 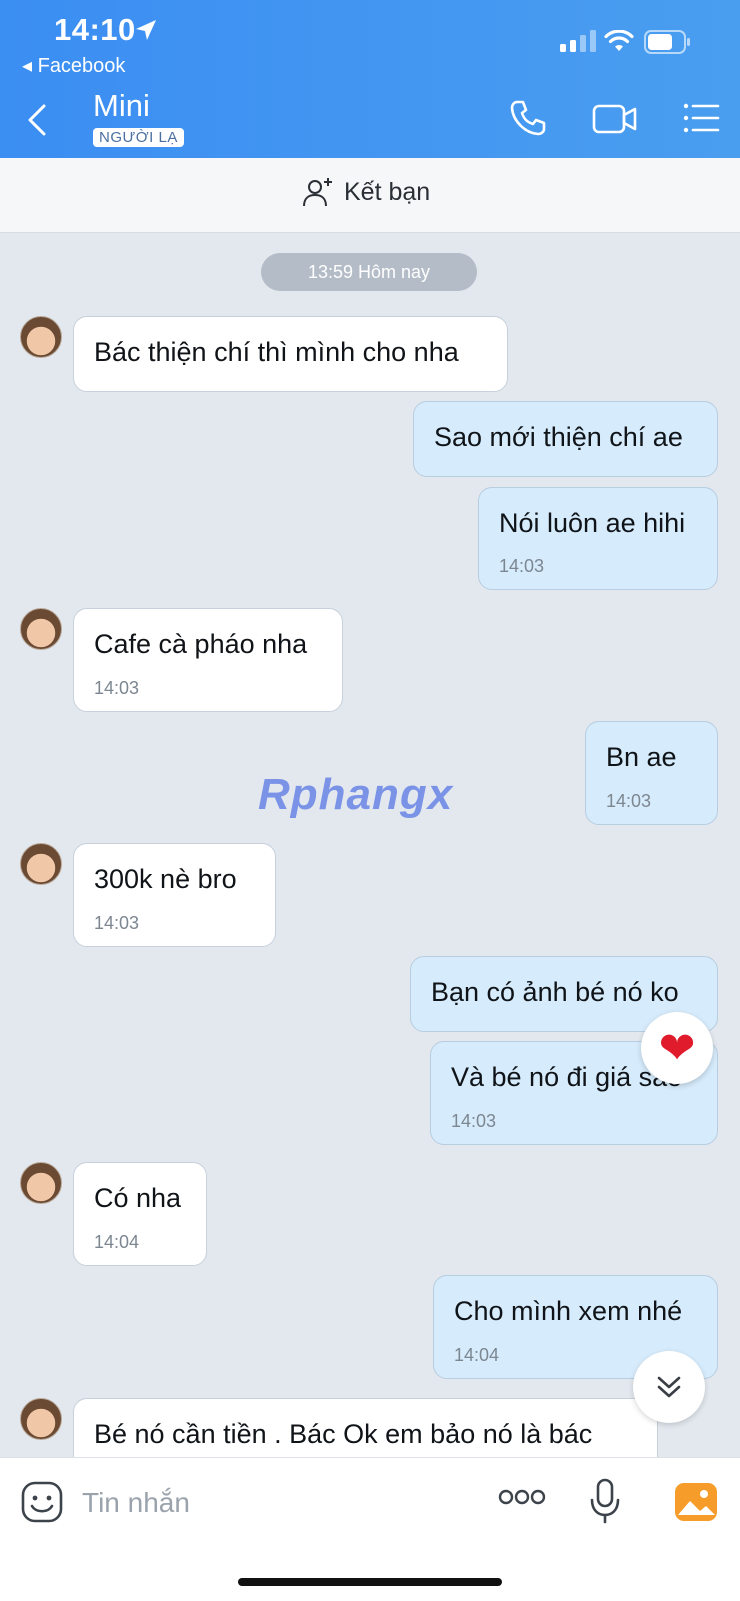 What do you see at coordinates (95, 29) in the screenshot?
I see `status-time: 14:10` at bounding box center [95, 29].